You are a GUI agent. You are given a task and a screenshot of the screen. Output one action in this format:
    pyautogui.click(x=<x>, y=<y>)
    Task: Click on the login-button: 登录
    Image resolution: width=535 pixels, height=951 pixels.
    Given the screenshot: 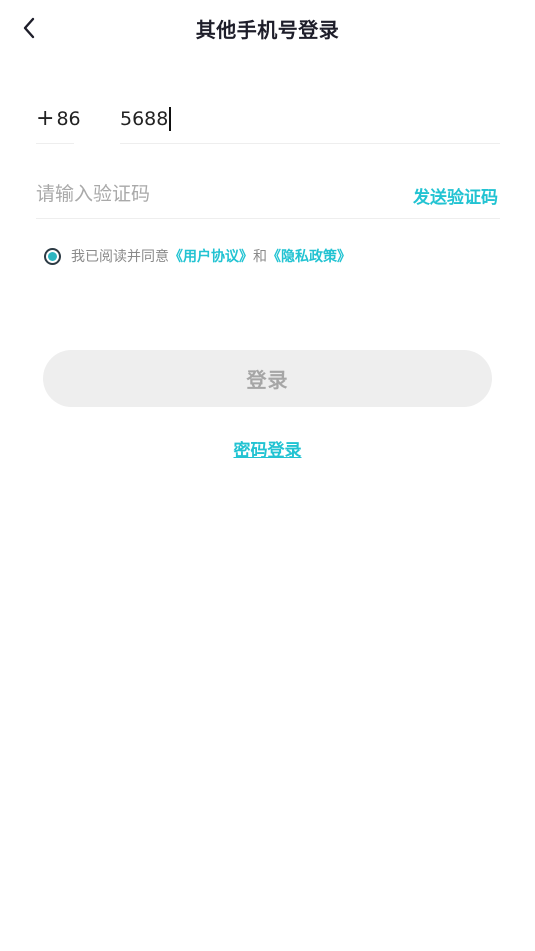 What is the action you would take?
    pyautogui.click(x=267, y=378)
    